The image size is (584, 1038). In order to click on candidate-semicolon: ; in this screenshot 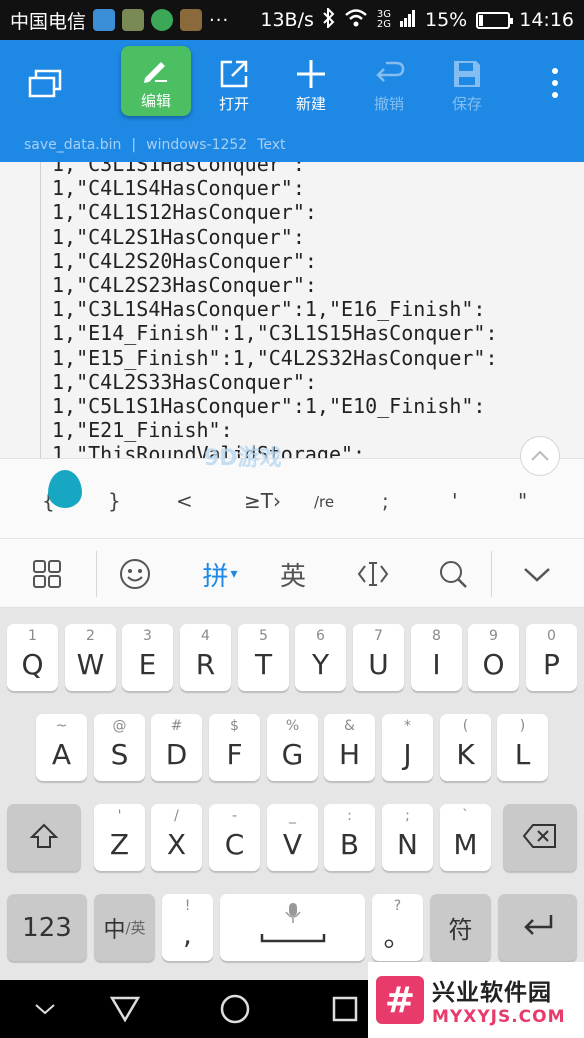, I will do `click(385, 501)`.